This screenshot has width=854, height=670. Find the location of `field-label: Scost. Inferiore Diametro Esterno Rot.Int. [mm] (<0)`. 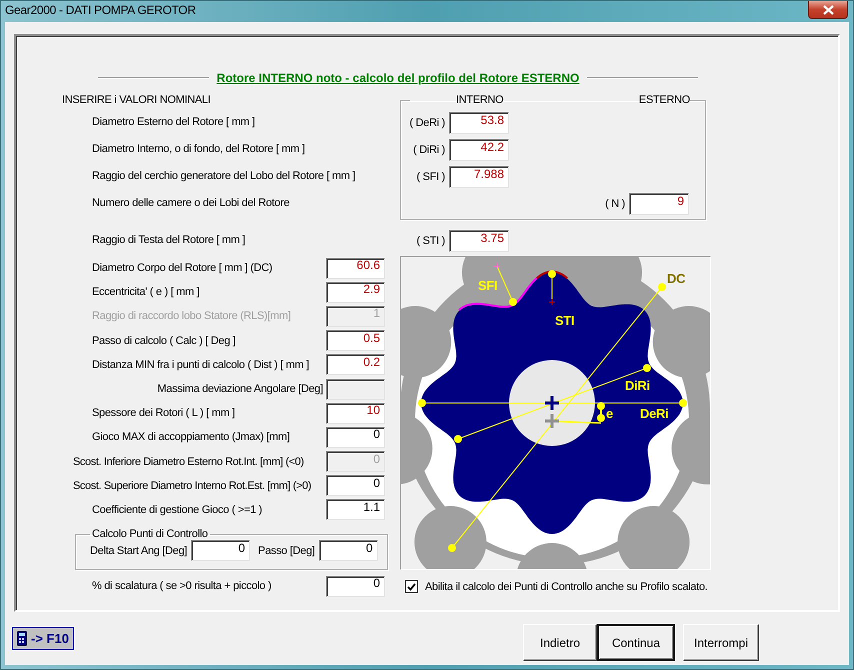

field-label: Scost. Inferiore Diametro Esterno Rot.Int. [mm] (<0) is located at coordinates (188, 462).